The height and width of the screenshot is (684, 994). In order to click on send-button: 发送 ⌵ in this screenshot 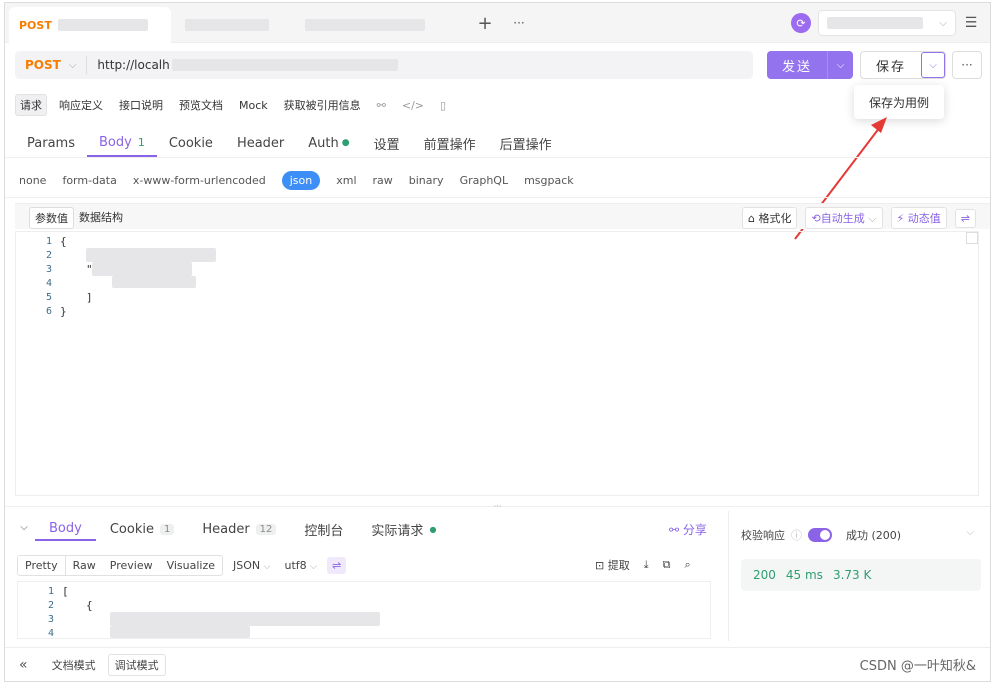, I will do `click(810, 65)`.